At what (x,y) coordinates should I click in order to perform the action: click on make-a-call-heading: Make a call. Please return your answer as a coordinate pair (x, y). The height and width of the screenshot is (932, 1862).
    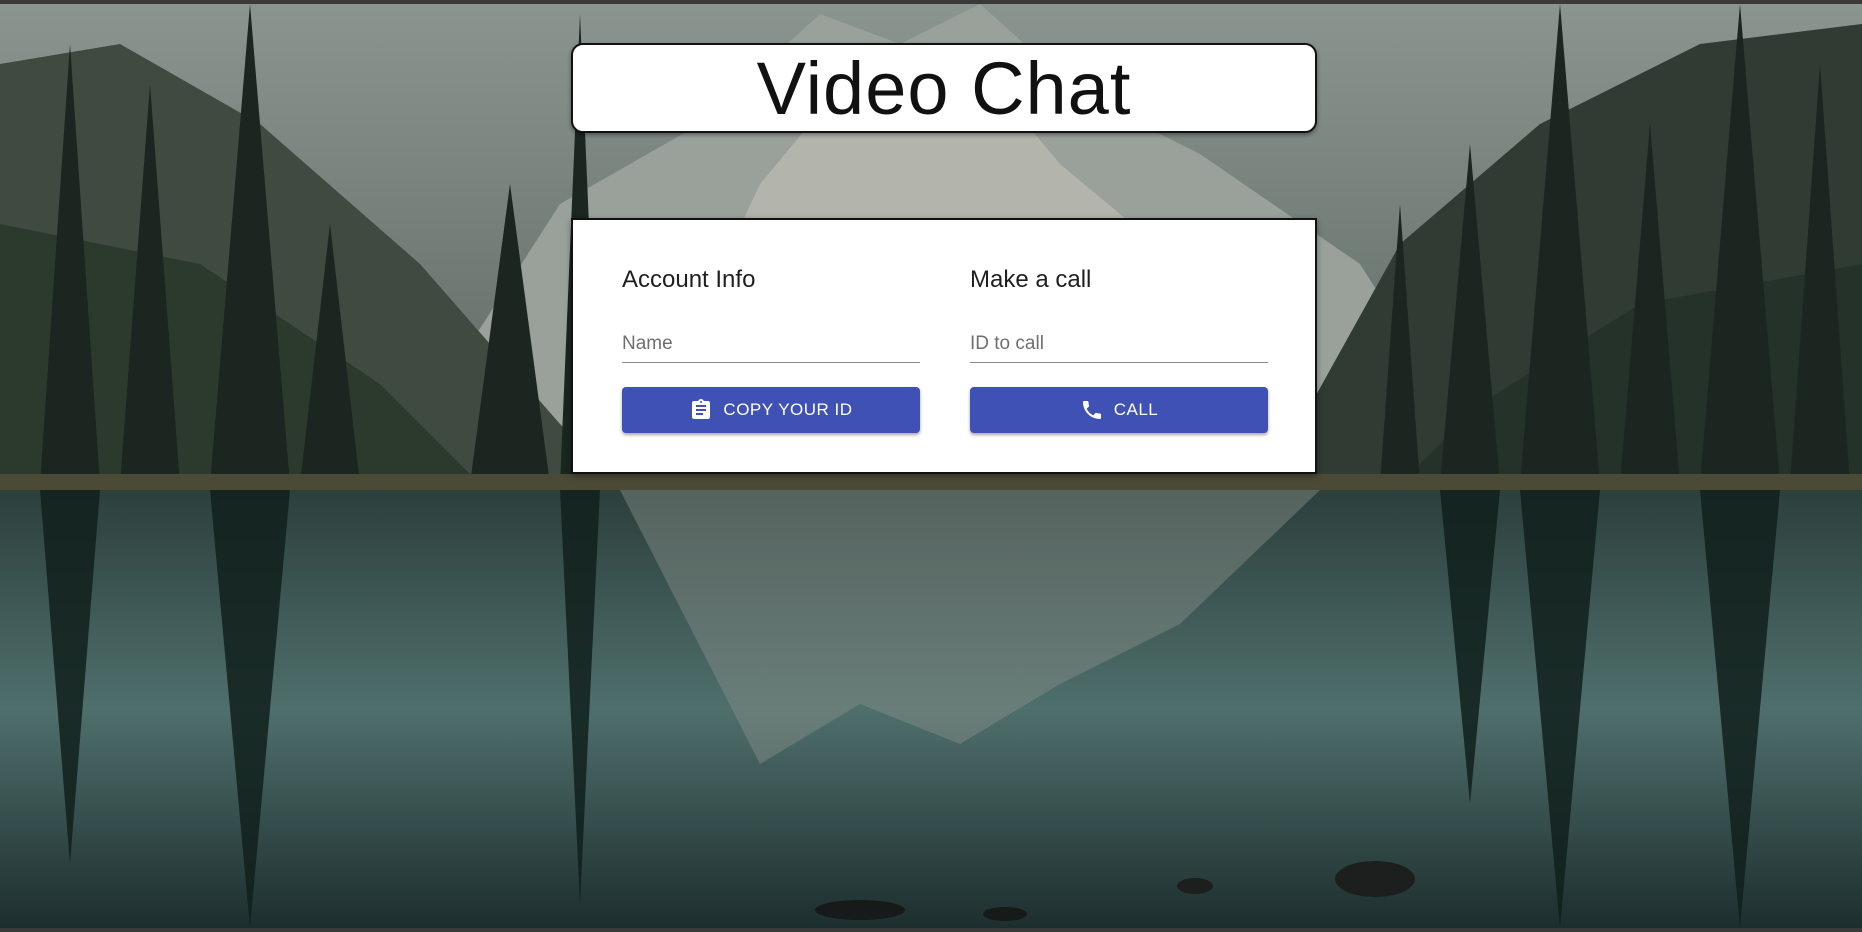
    Looking at the image, I should click on (1031, 279).